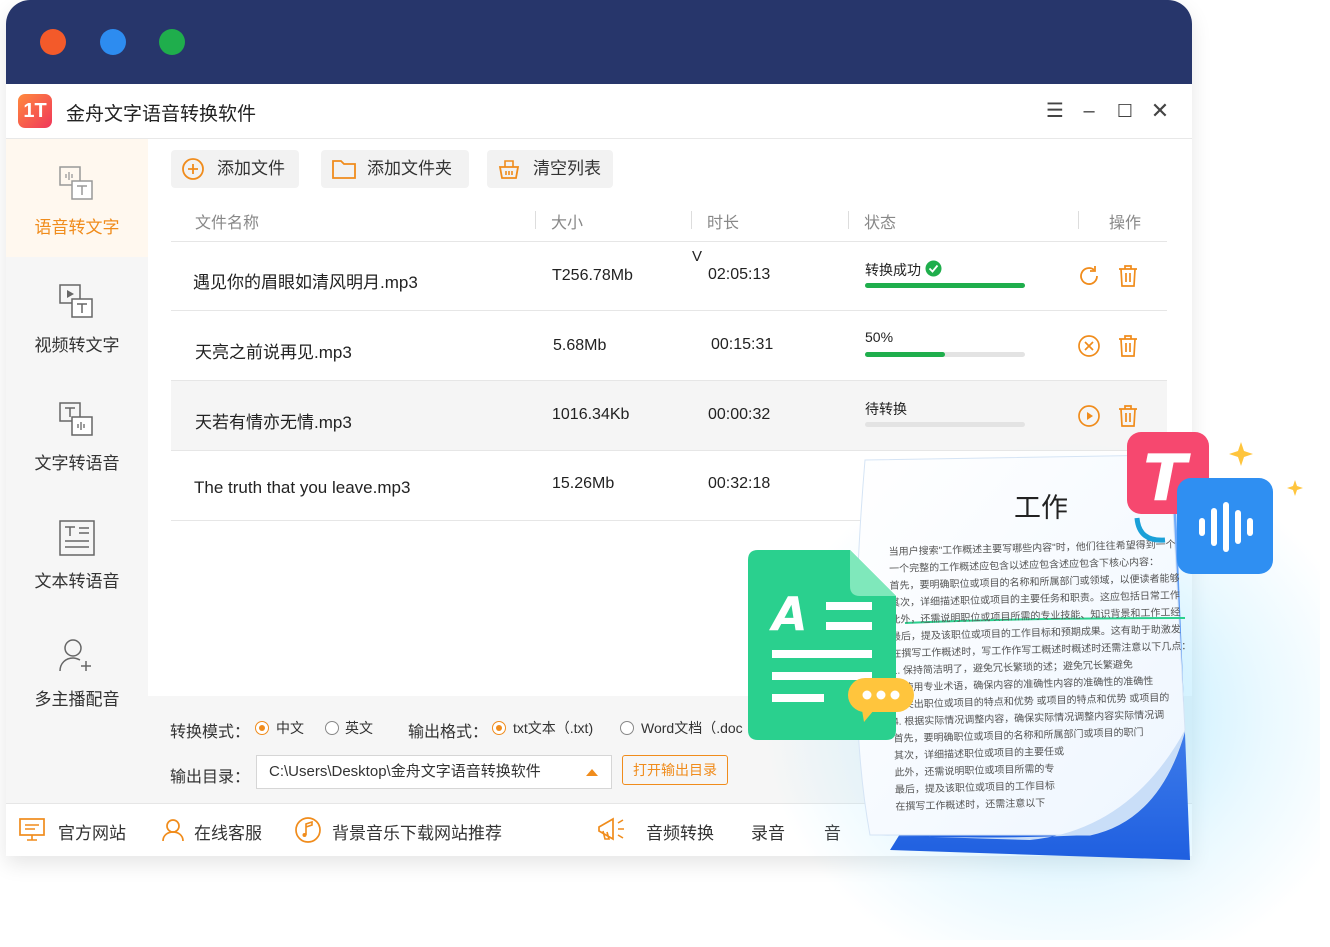 The image size is (1330, 947). What do you see at coordinates (1160, 111) in the screenshot?
I see `close-icon: ✕` at bounding box center [1160, 111].